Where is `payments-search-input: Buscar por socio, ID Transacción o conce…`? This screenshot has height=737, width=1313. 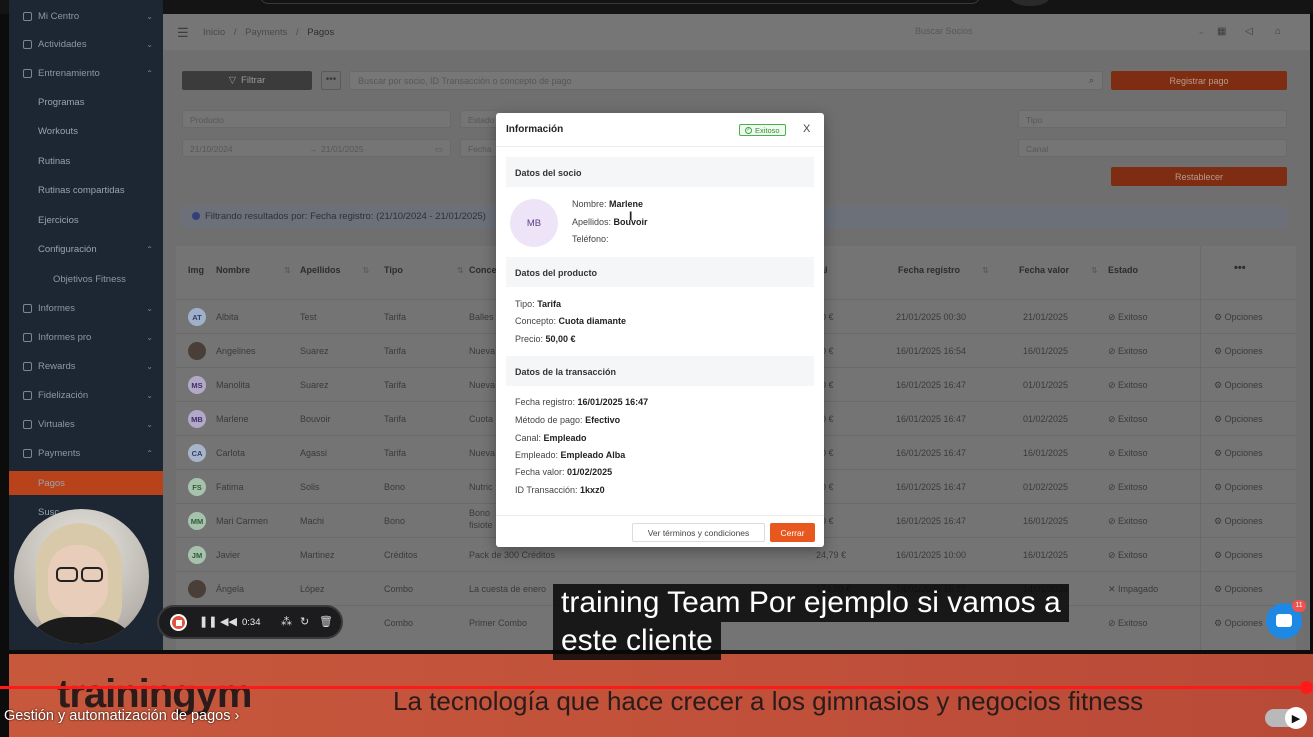 payments-search-input: Buscar por socio, ID Transacción o conce… is located at coordinates (726, 80).